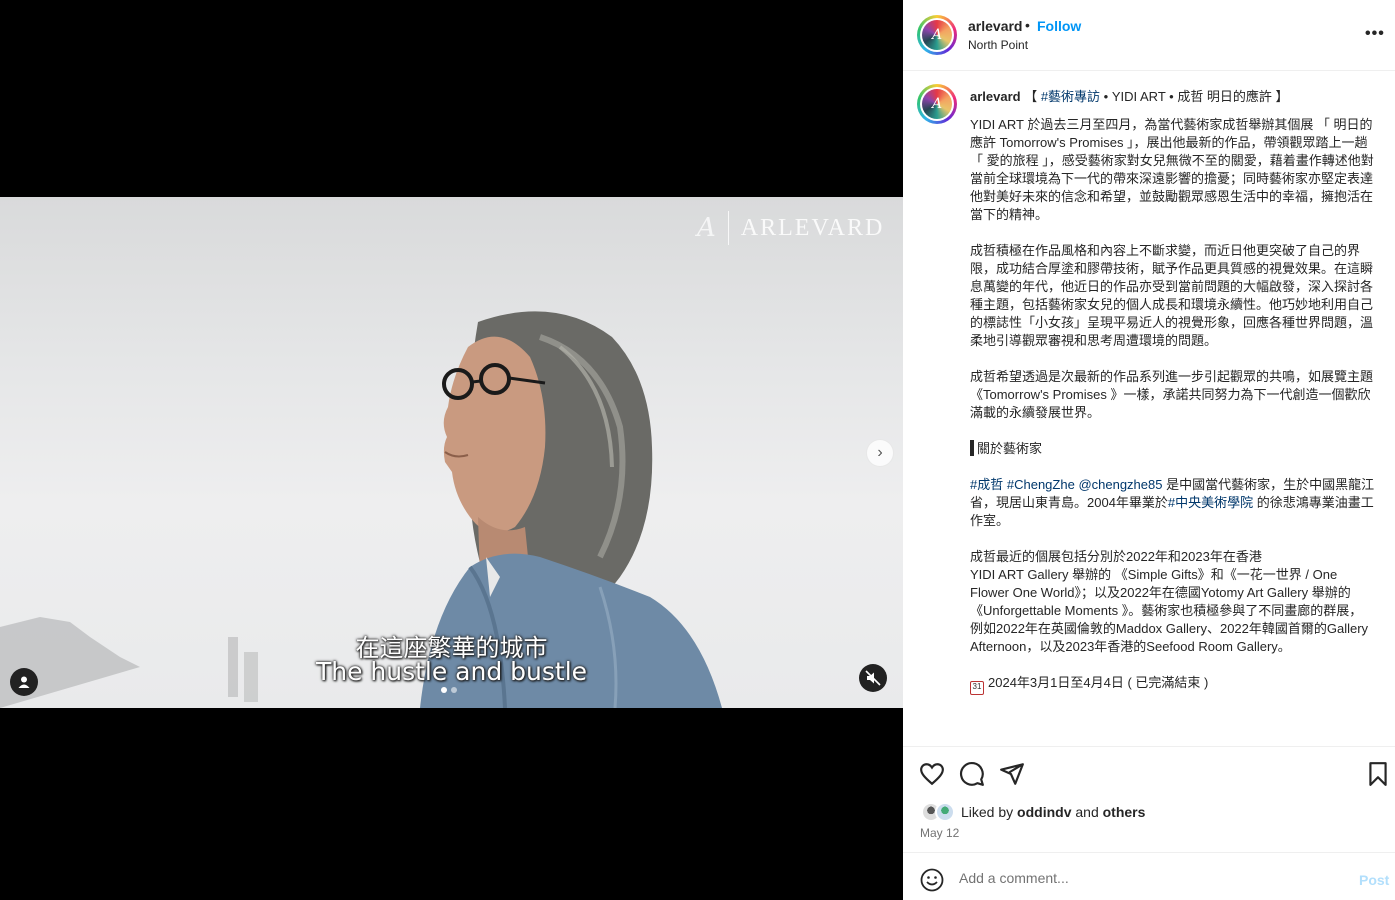 This screenshot has height=900, width=1395. Describe the element at coordinates (986, 484) in the screenshot. I see `hashtag-link: #成哲` at that location.